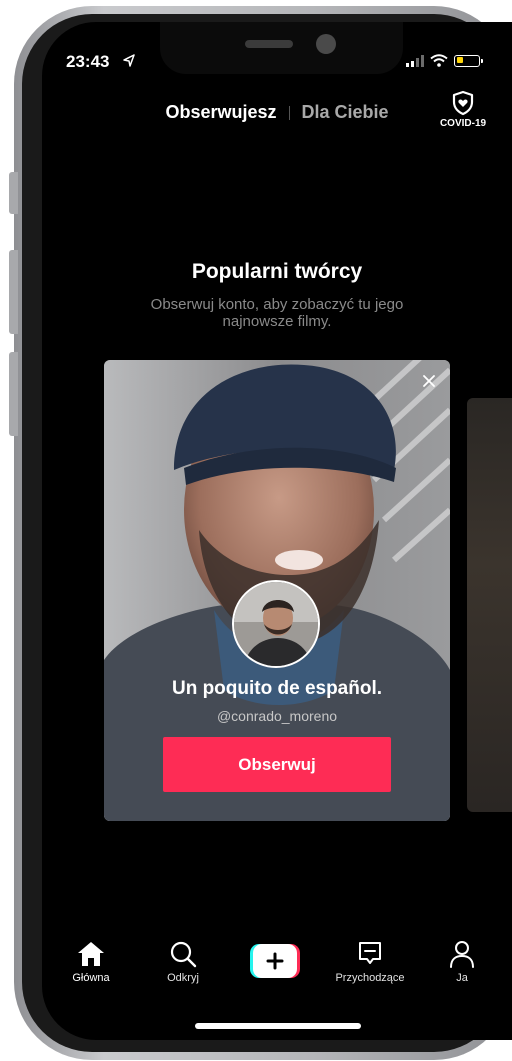 This screenshot has width=512, height=1061. What do you see at coordinates (183, 954) in the screenshot?
I see `search-icon` at bounding box center [183, 954].